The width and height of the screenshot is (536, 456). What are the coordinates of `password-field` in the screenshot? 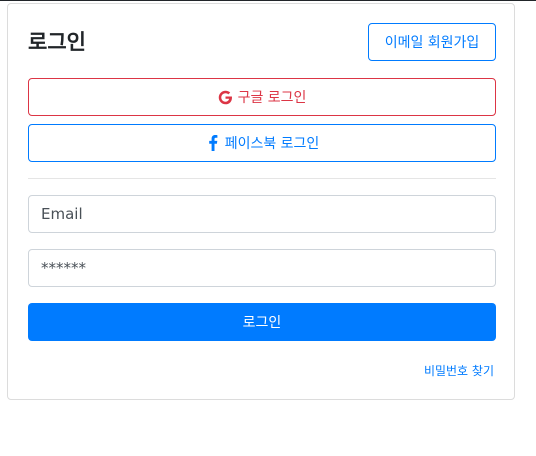 It's located at (262, 268).